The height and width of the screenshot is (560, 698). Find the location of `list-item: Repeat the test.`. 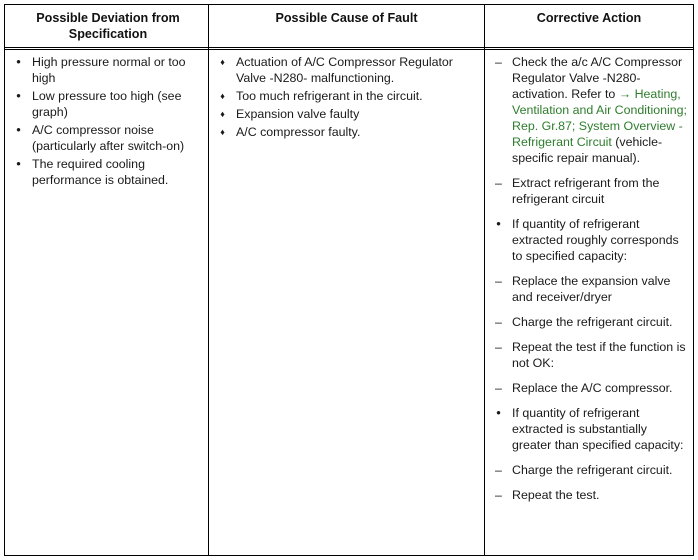

list-item: Repeat the test. is located at coordinates (587, 495).